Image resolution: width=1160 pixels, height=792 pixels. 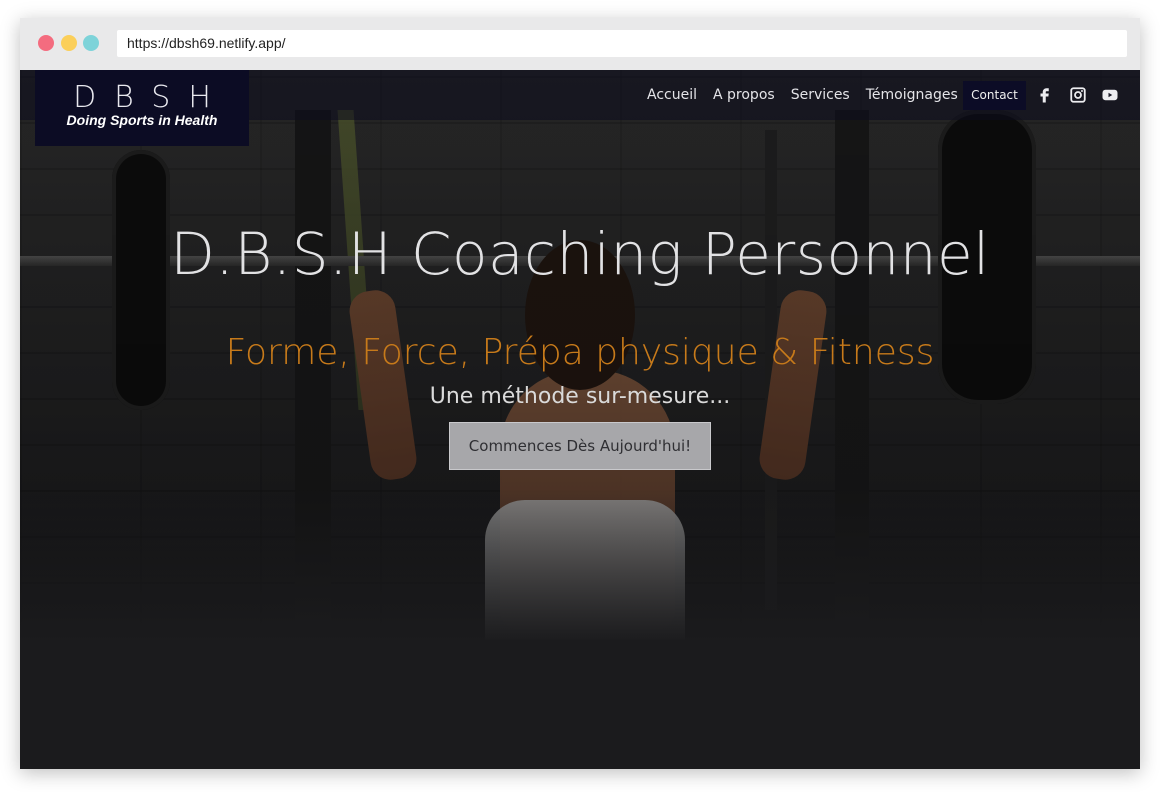 What do you see at coordinates (622, 43) in the screenshot?
I see `address-bar: https://dbsh69.netlify.app/` at bounding box center [622, 43].